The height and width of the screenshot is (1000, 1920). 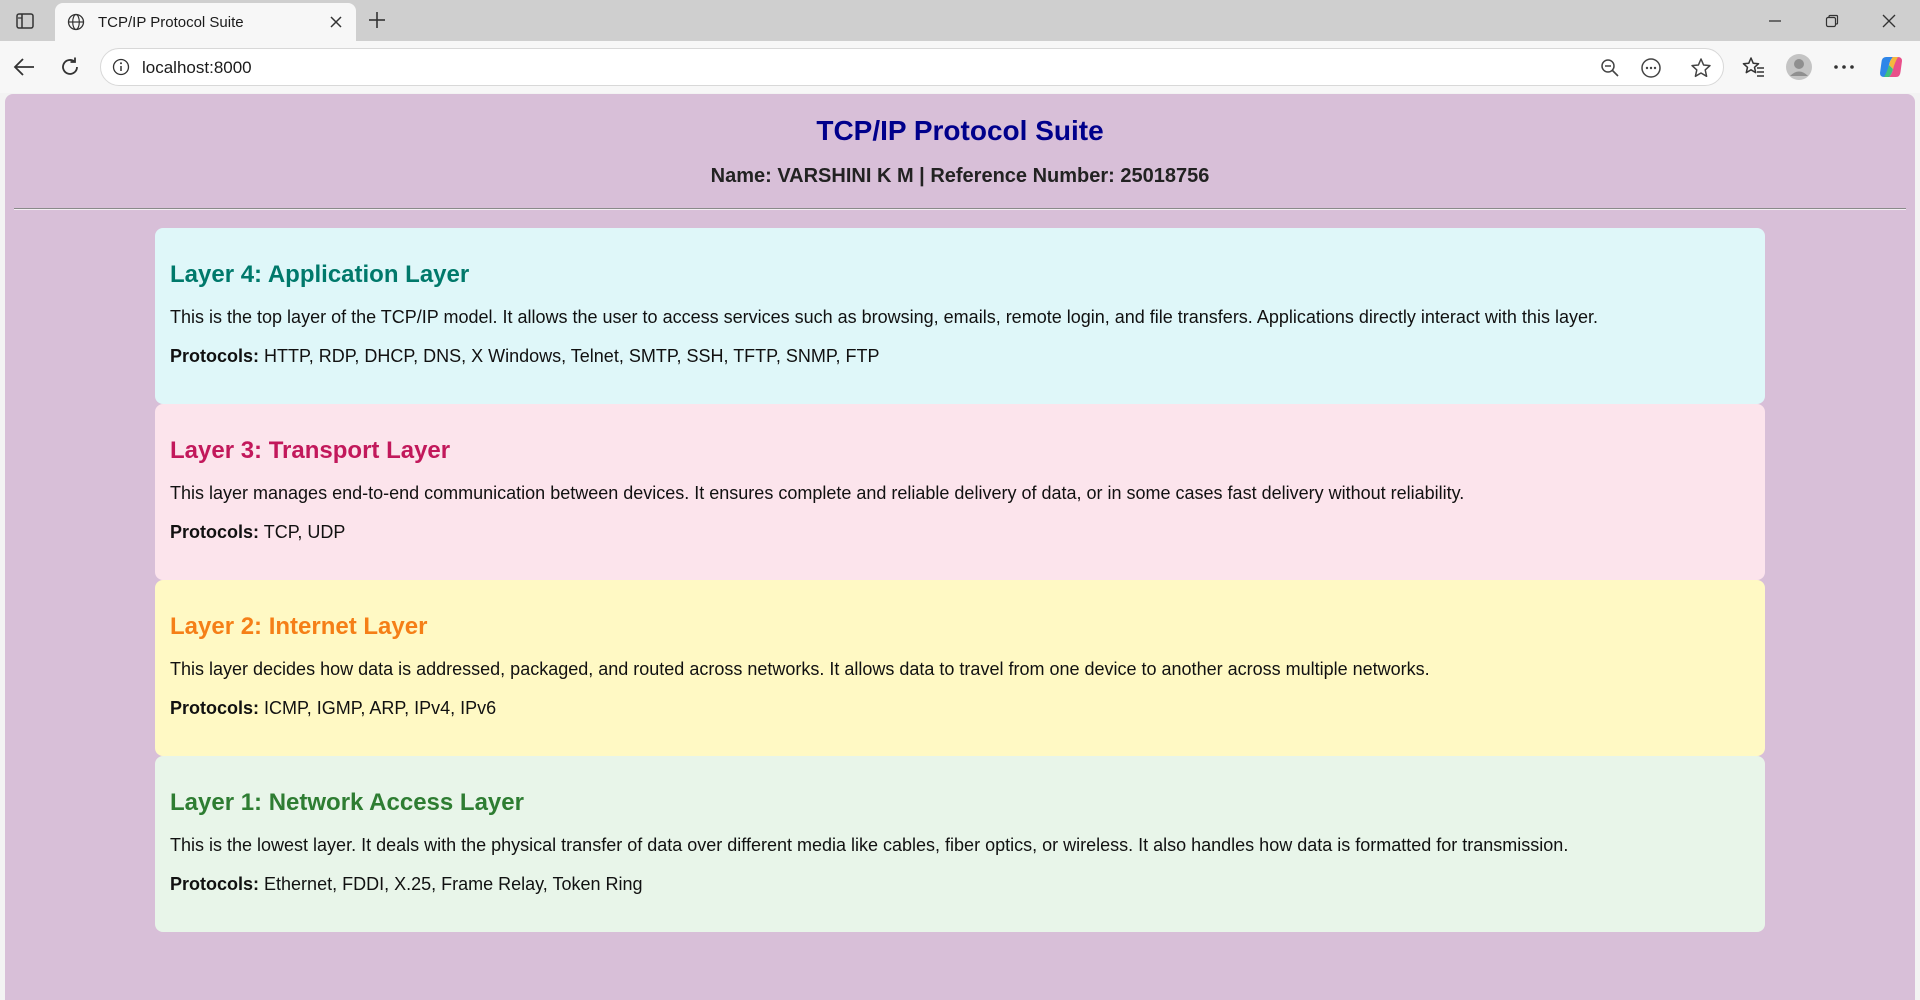 I want to click on layer-title: Layer 1: Network Access Layer, so click(x=347, y=802).